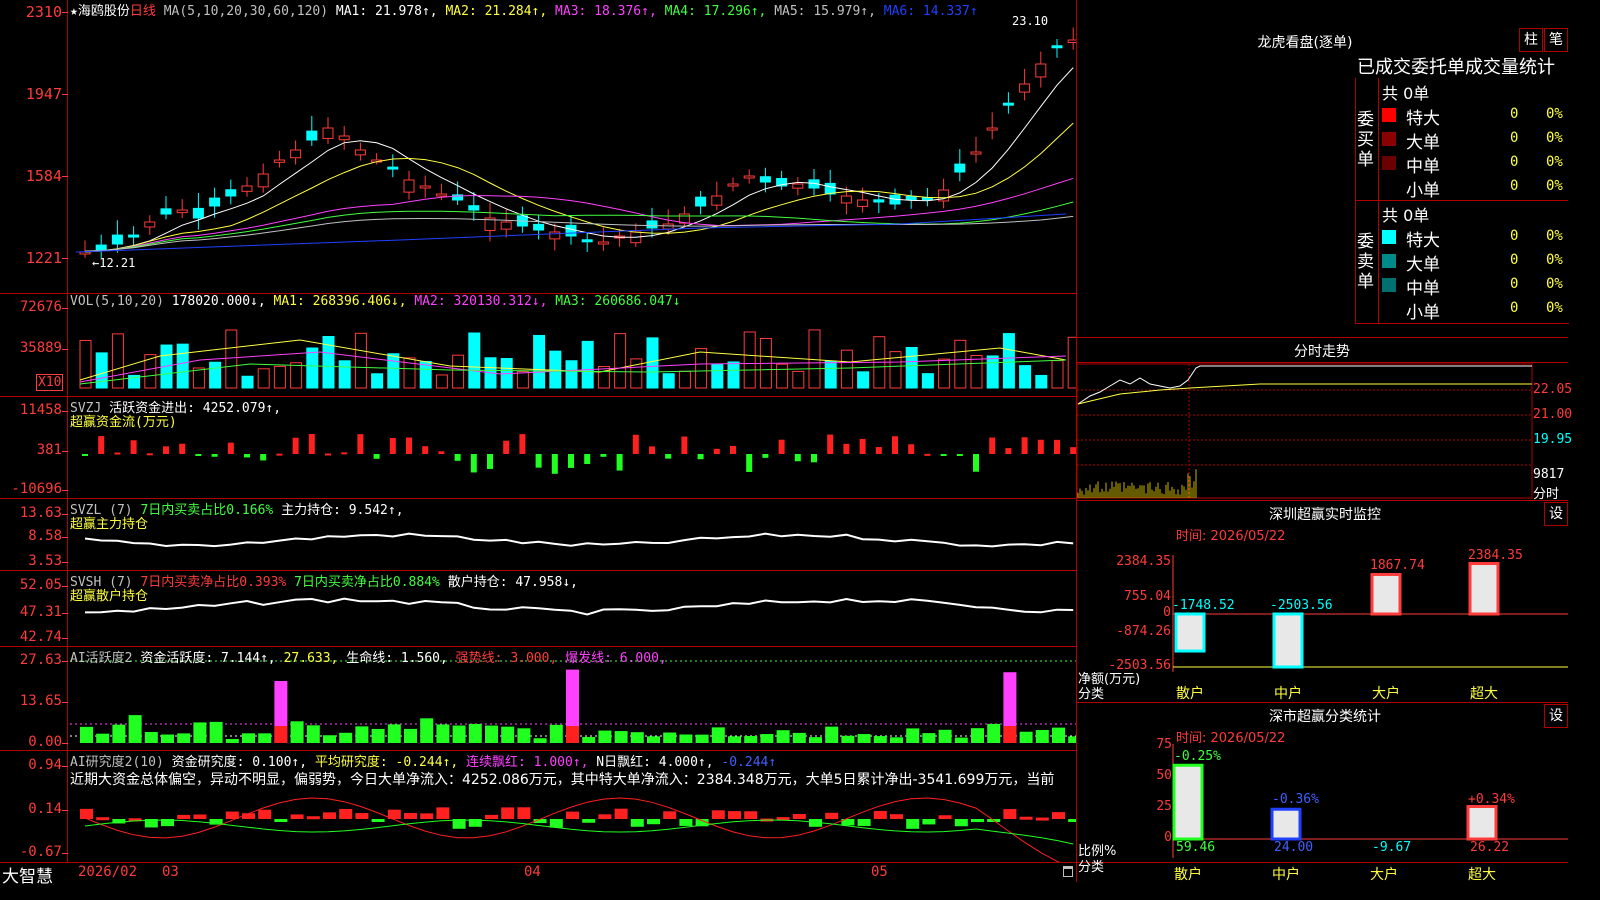  I want to click on class-settings-button: 设, so click(1556, 716).